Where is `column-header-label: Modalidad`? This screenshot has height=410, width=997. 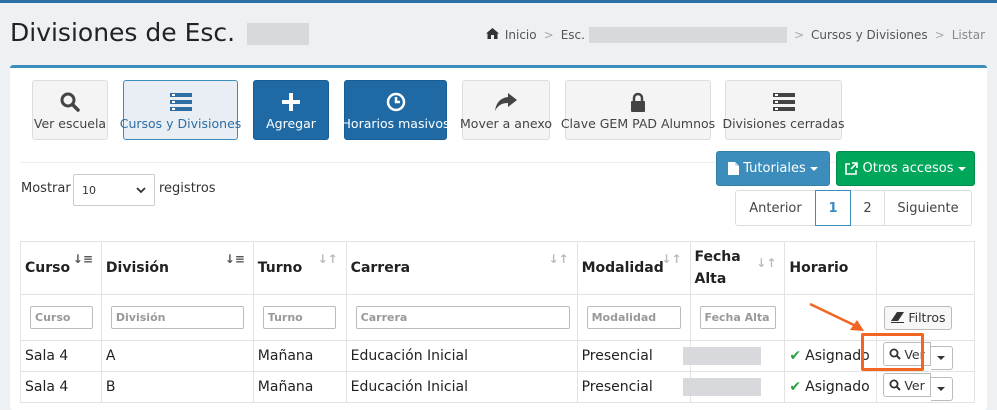 column-header-label: Modalidad is located at coordinates (622, 268).